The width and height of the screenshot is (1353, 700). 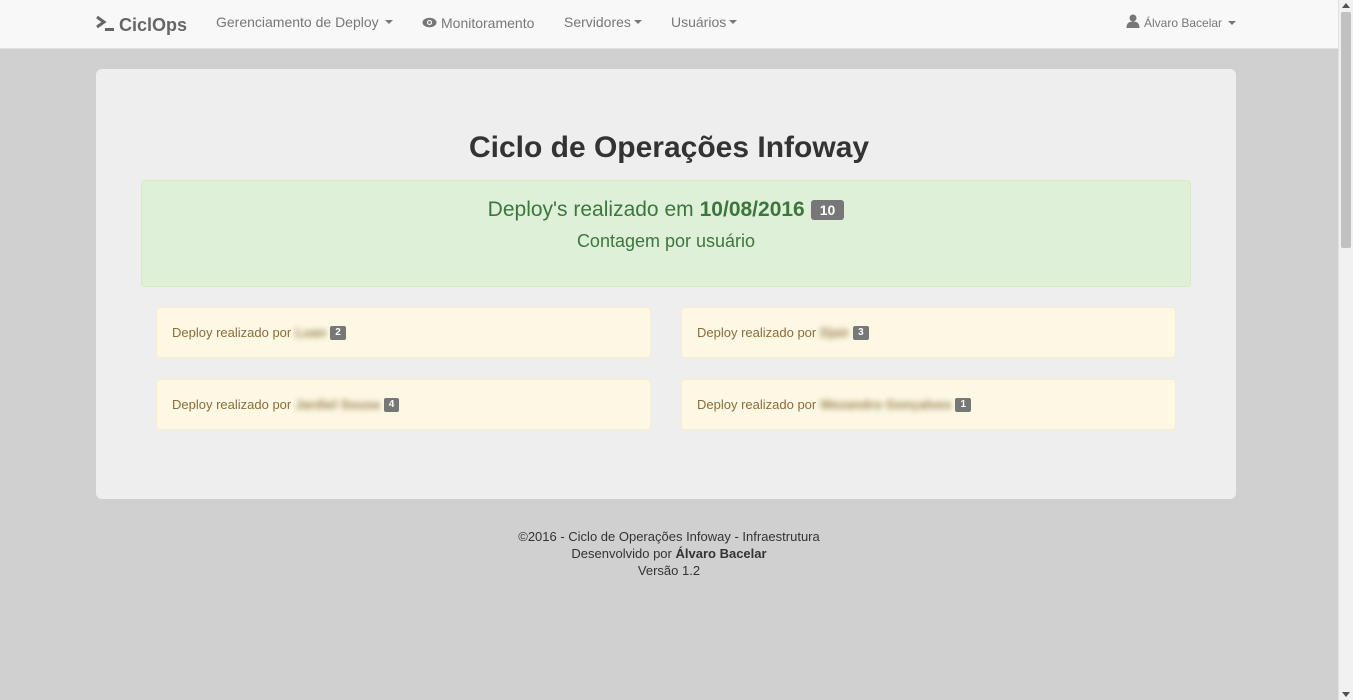 What do you see at coordinates (963, 404) in the screenshot?
I see `user-deploy-count-badge: 1` at bounding box center [963, 404].